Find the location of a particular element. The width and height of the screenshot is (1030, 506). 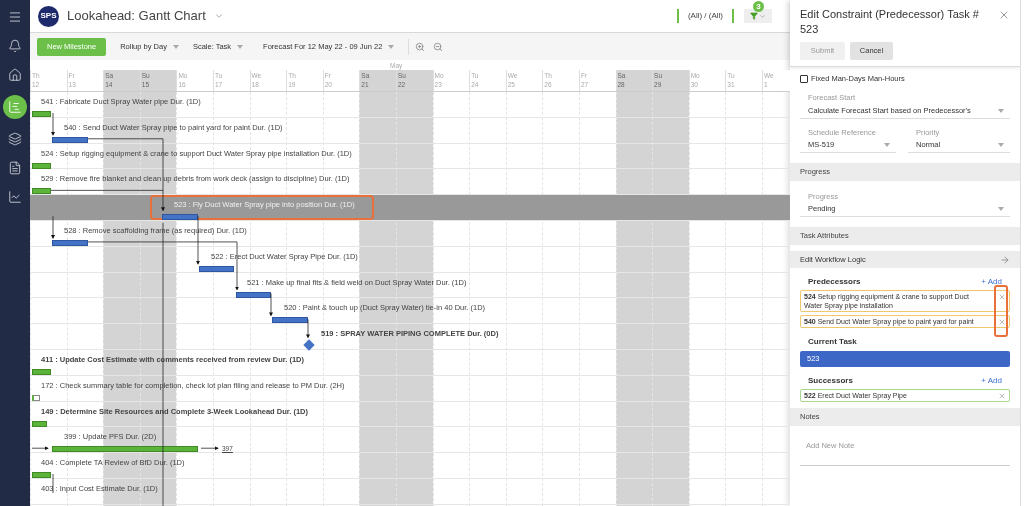

group-heading: Predecessors is located at coordinates (834, 282).